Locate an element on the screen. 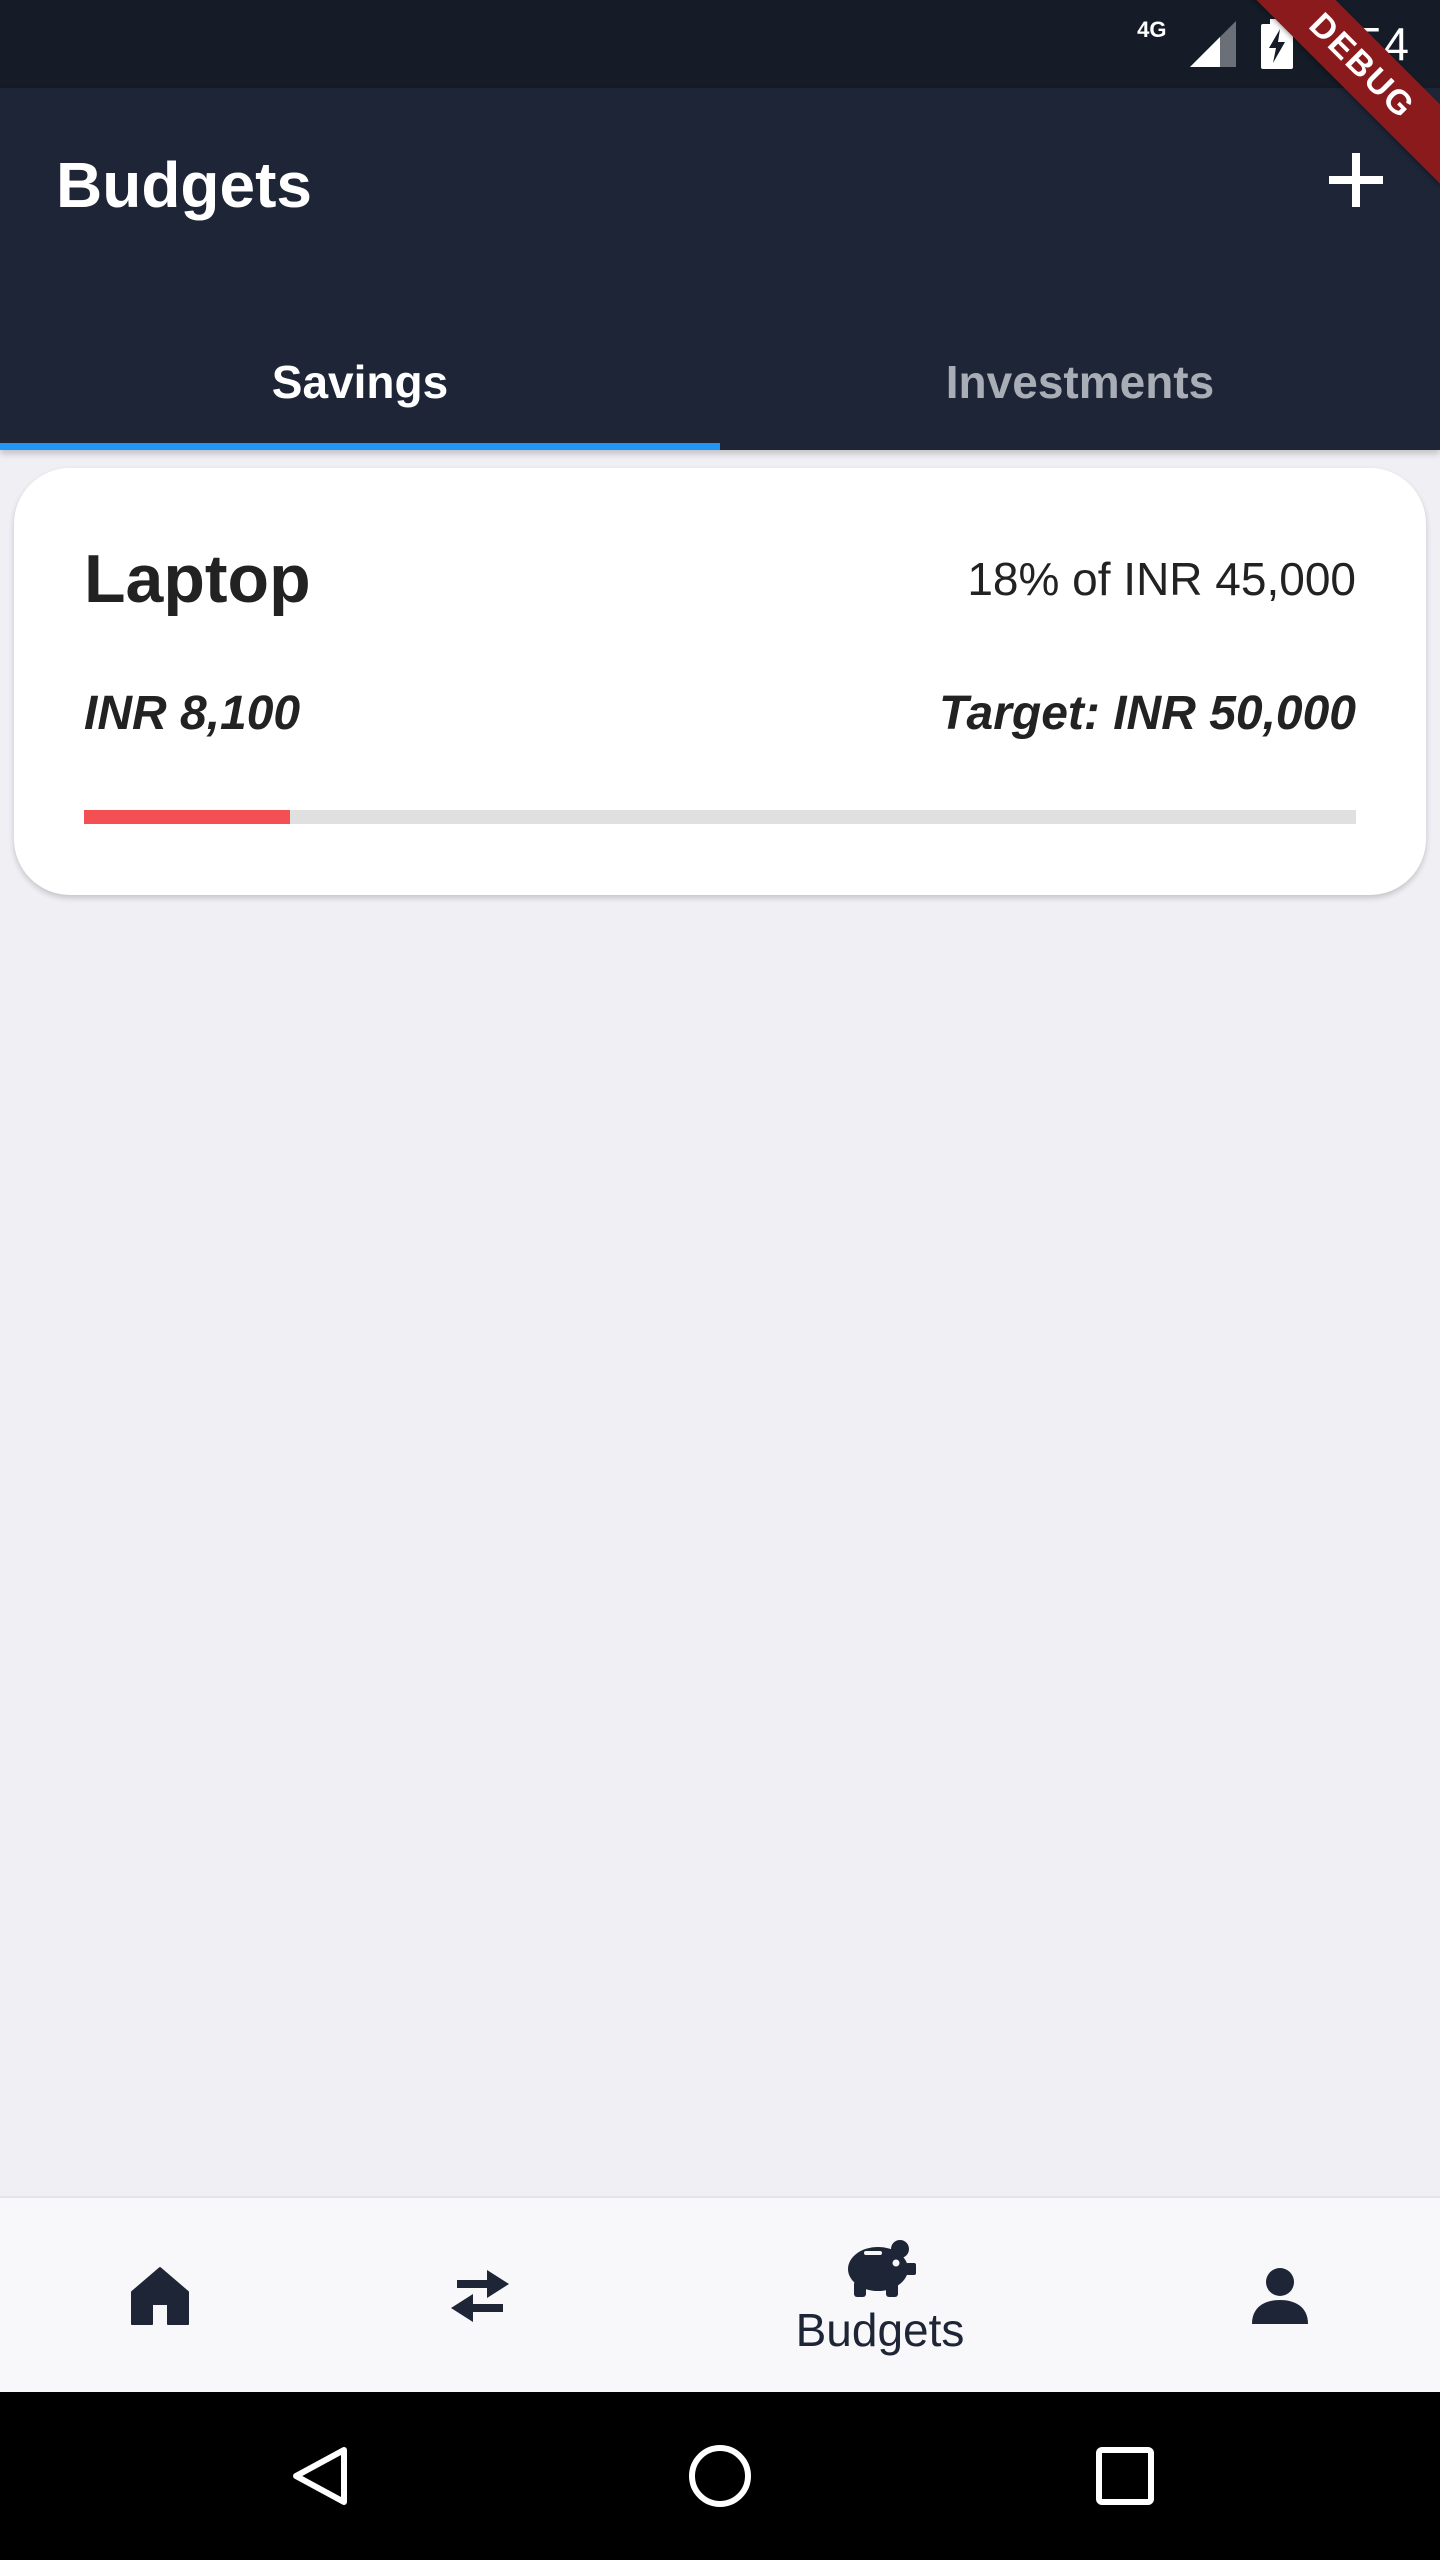  nav-budgets: Budgets is located at coordinates (880, 2296).